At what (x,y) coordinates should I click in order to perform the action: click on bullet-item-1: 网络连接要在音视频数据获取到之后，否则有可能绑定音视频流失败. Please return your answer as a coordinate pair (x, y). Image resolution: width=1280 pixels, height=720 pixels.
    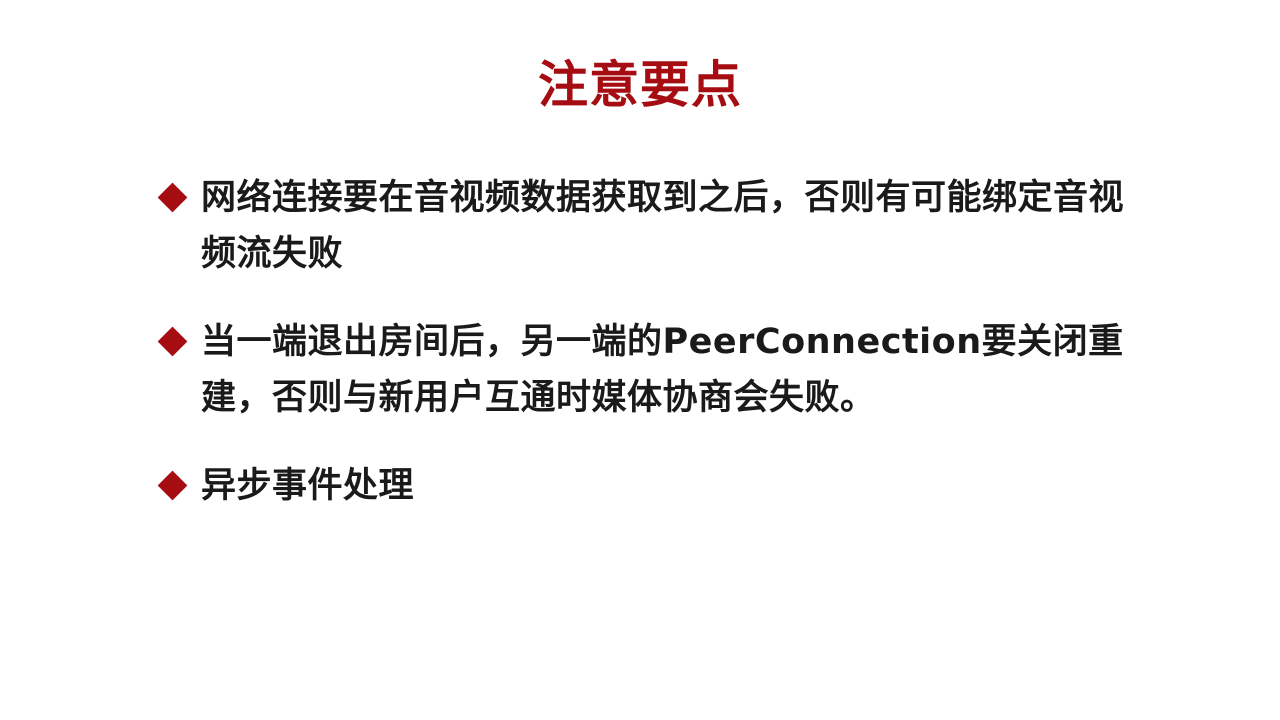
    Looking at the image, I should click on (655, 226).